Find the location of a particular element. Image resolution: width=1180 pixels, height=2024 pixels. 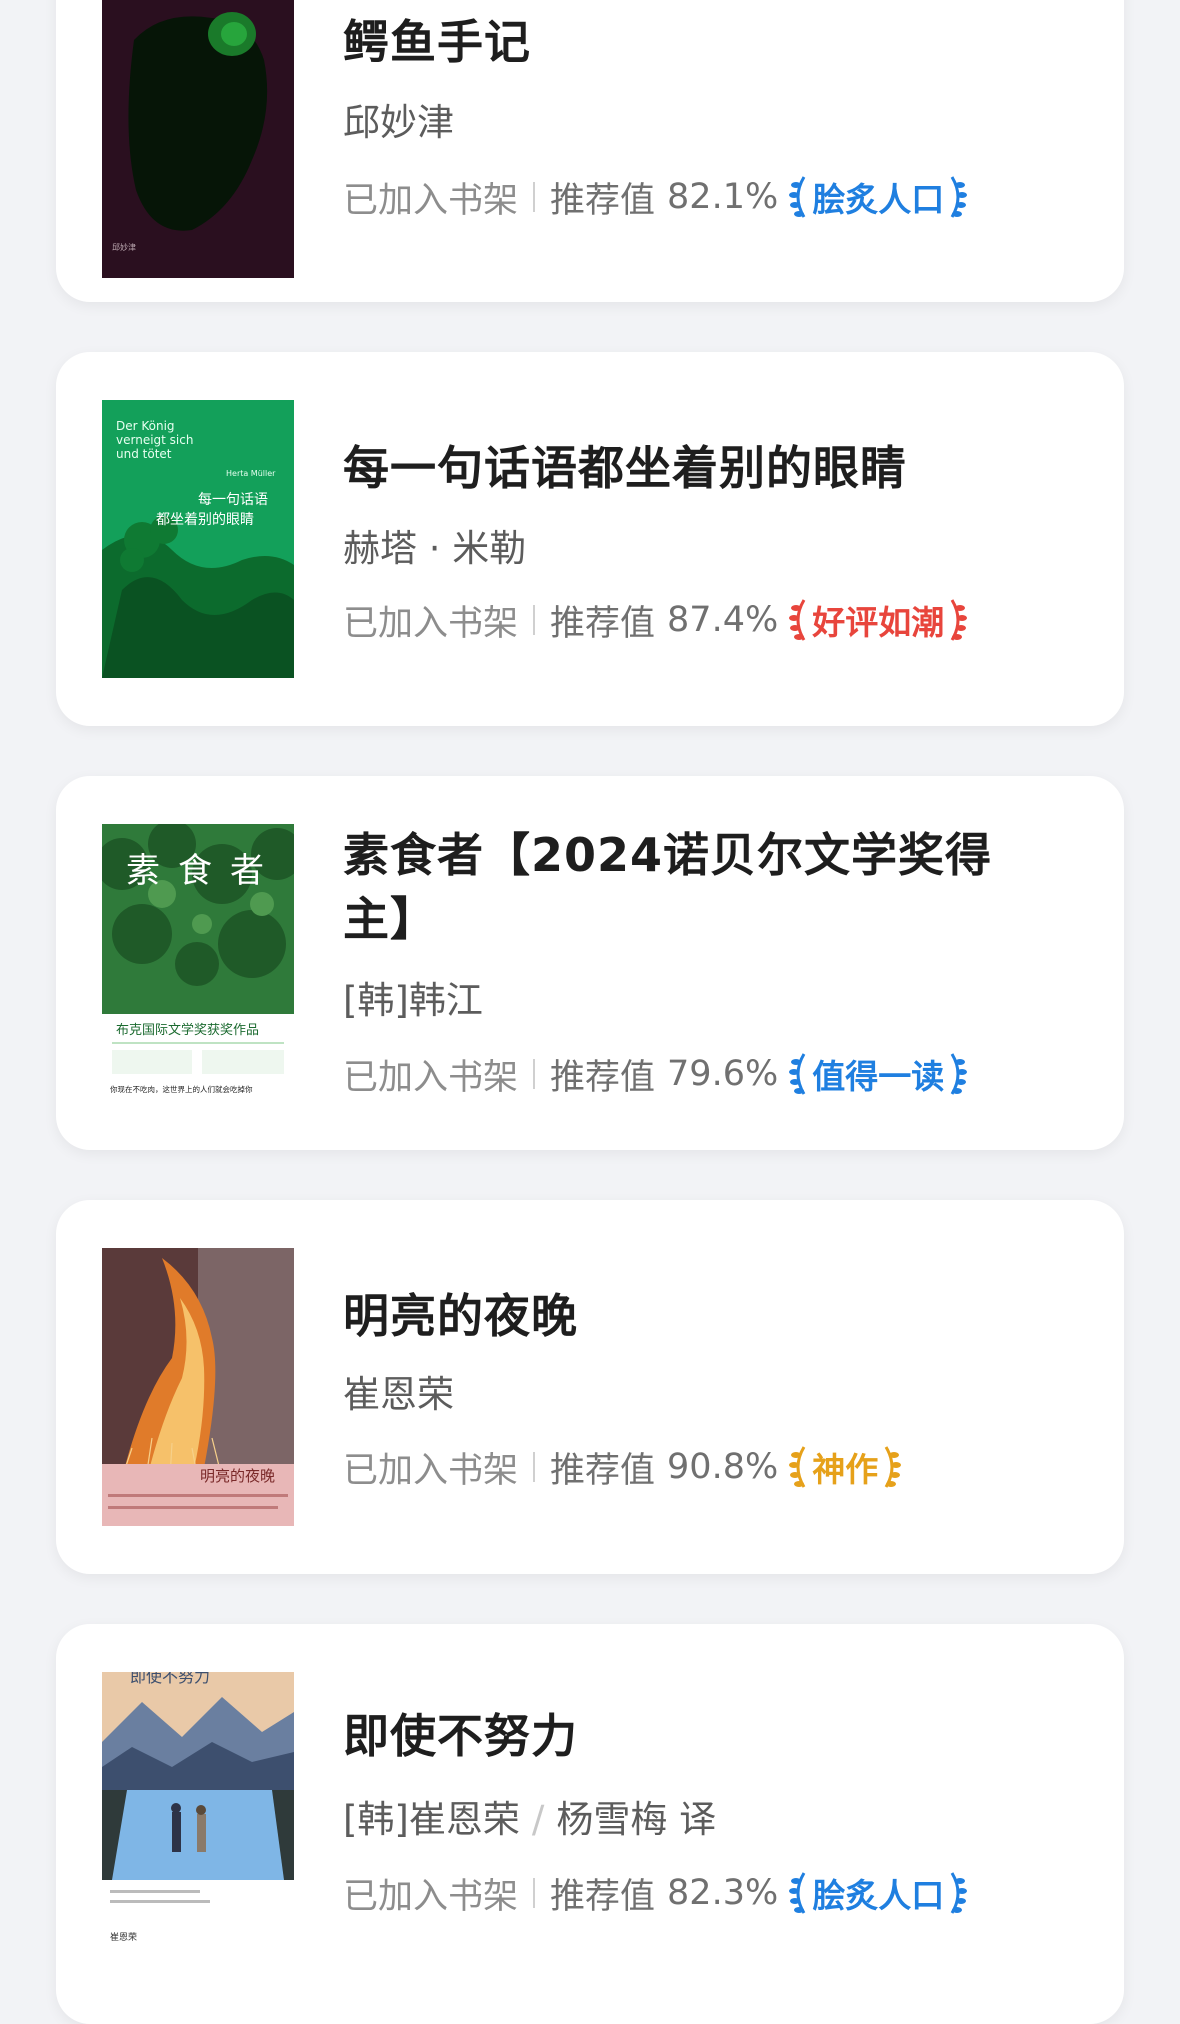

book-title: 鳄鱼手记 is located at coordinates (688, 42).